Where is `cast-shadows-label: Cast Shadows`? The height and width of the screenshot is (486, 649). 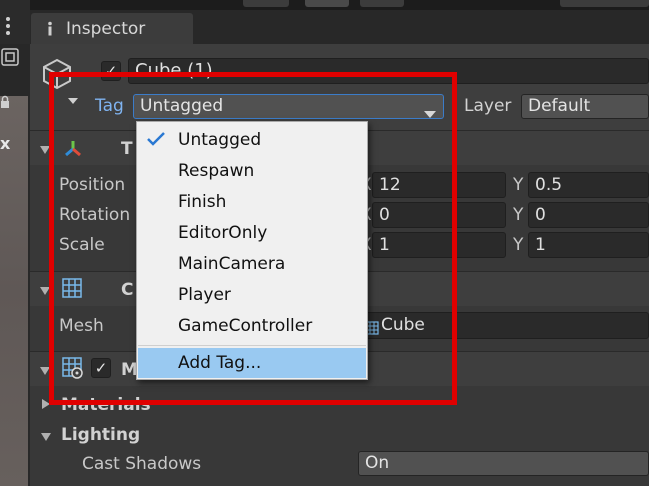
cast-shadows-label: Cast Shadows is located at coordinates (142, 464).